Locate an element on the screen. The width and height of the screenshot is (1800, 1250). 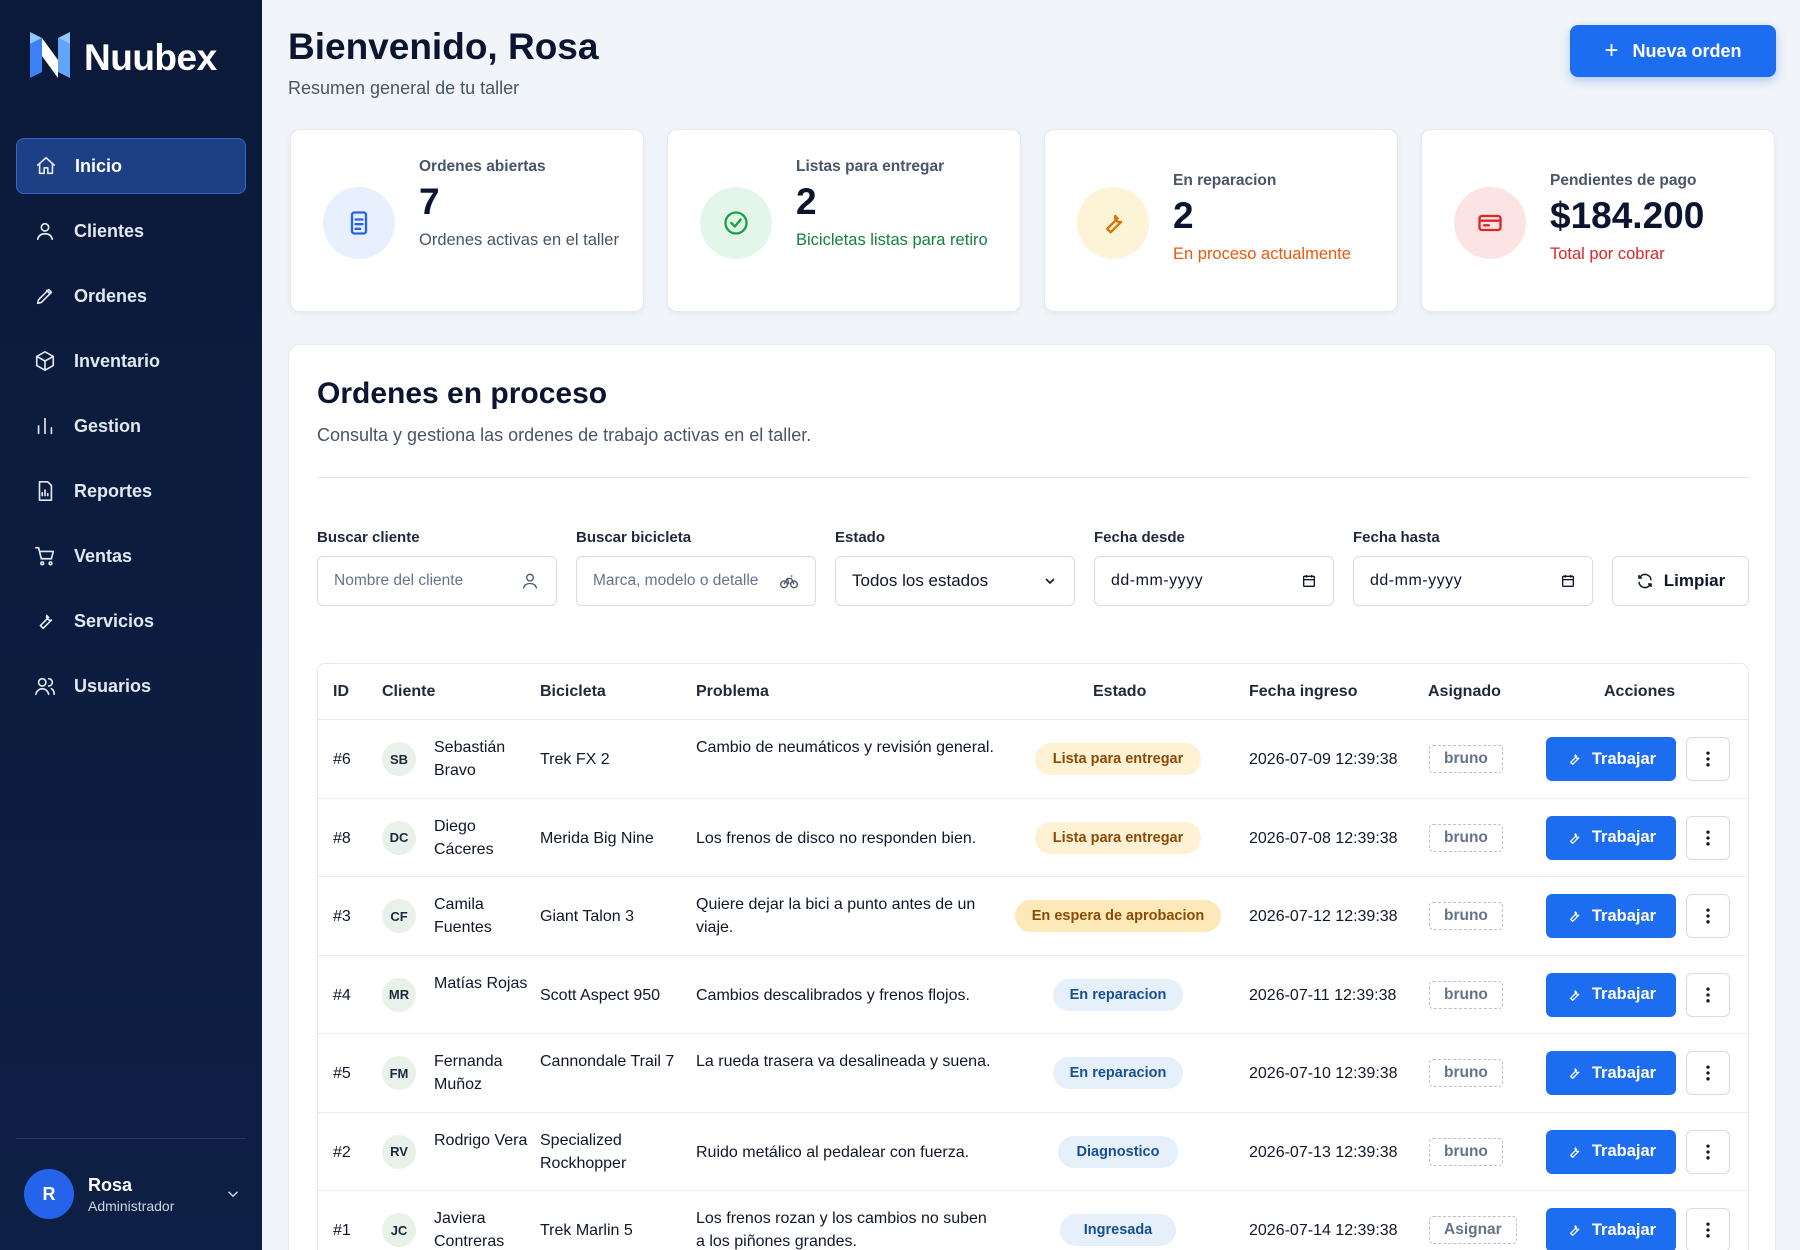
sidebar-item-inicio: Inicio is located at coordinates (131, 166).